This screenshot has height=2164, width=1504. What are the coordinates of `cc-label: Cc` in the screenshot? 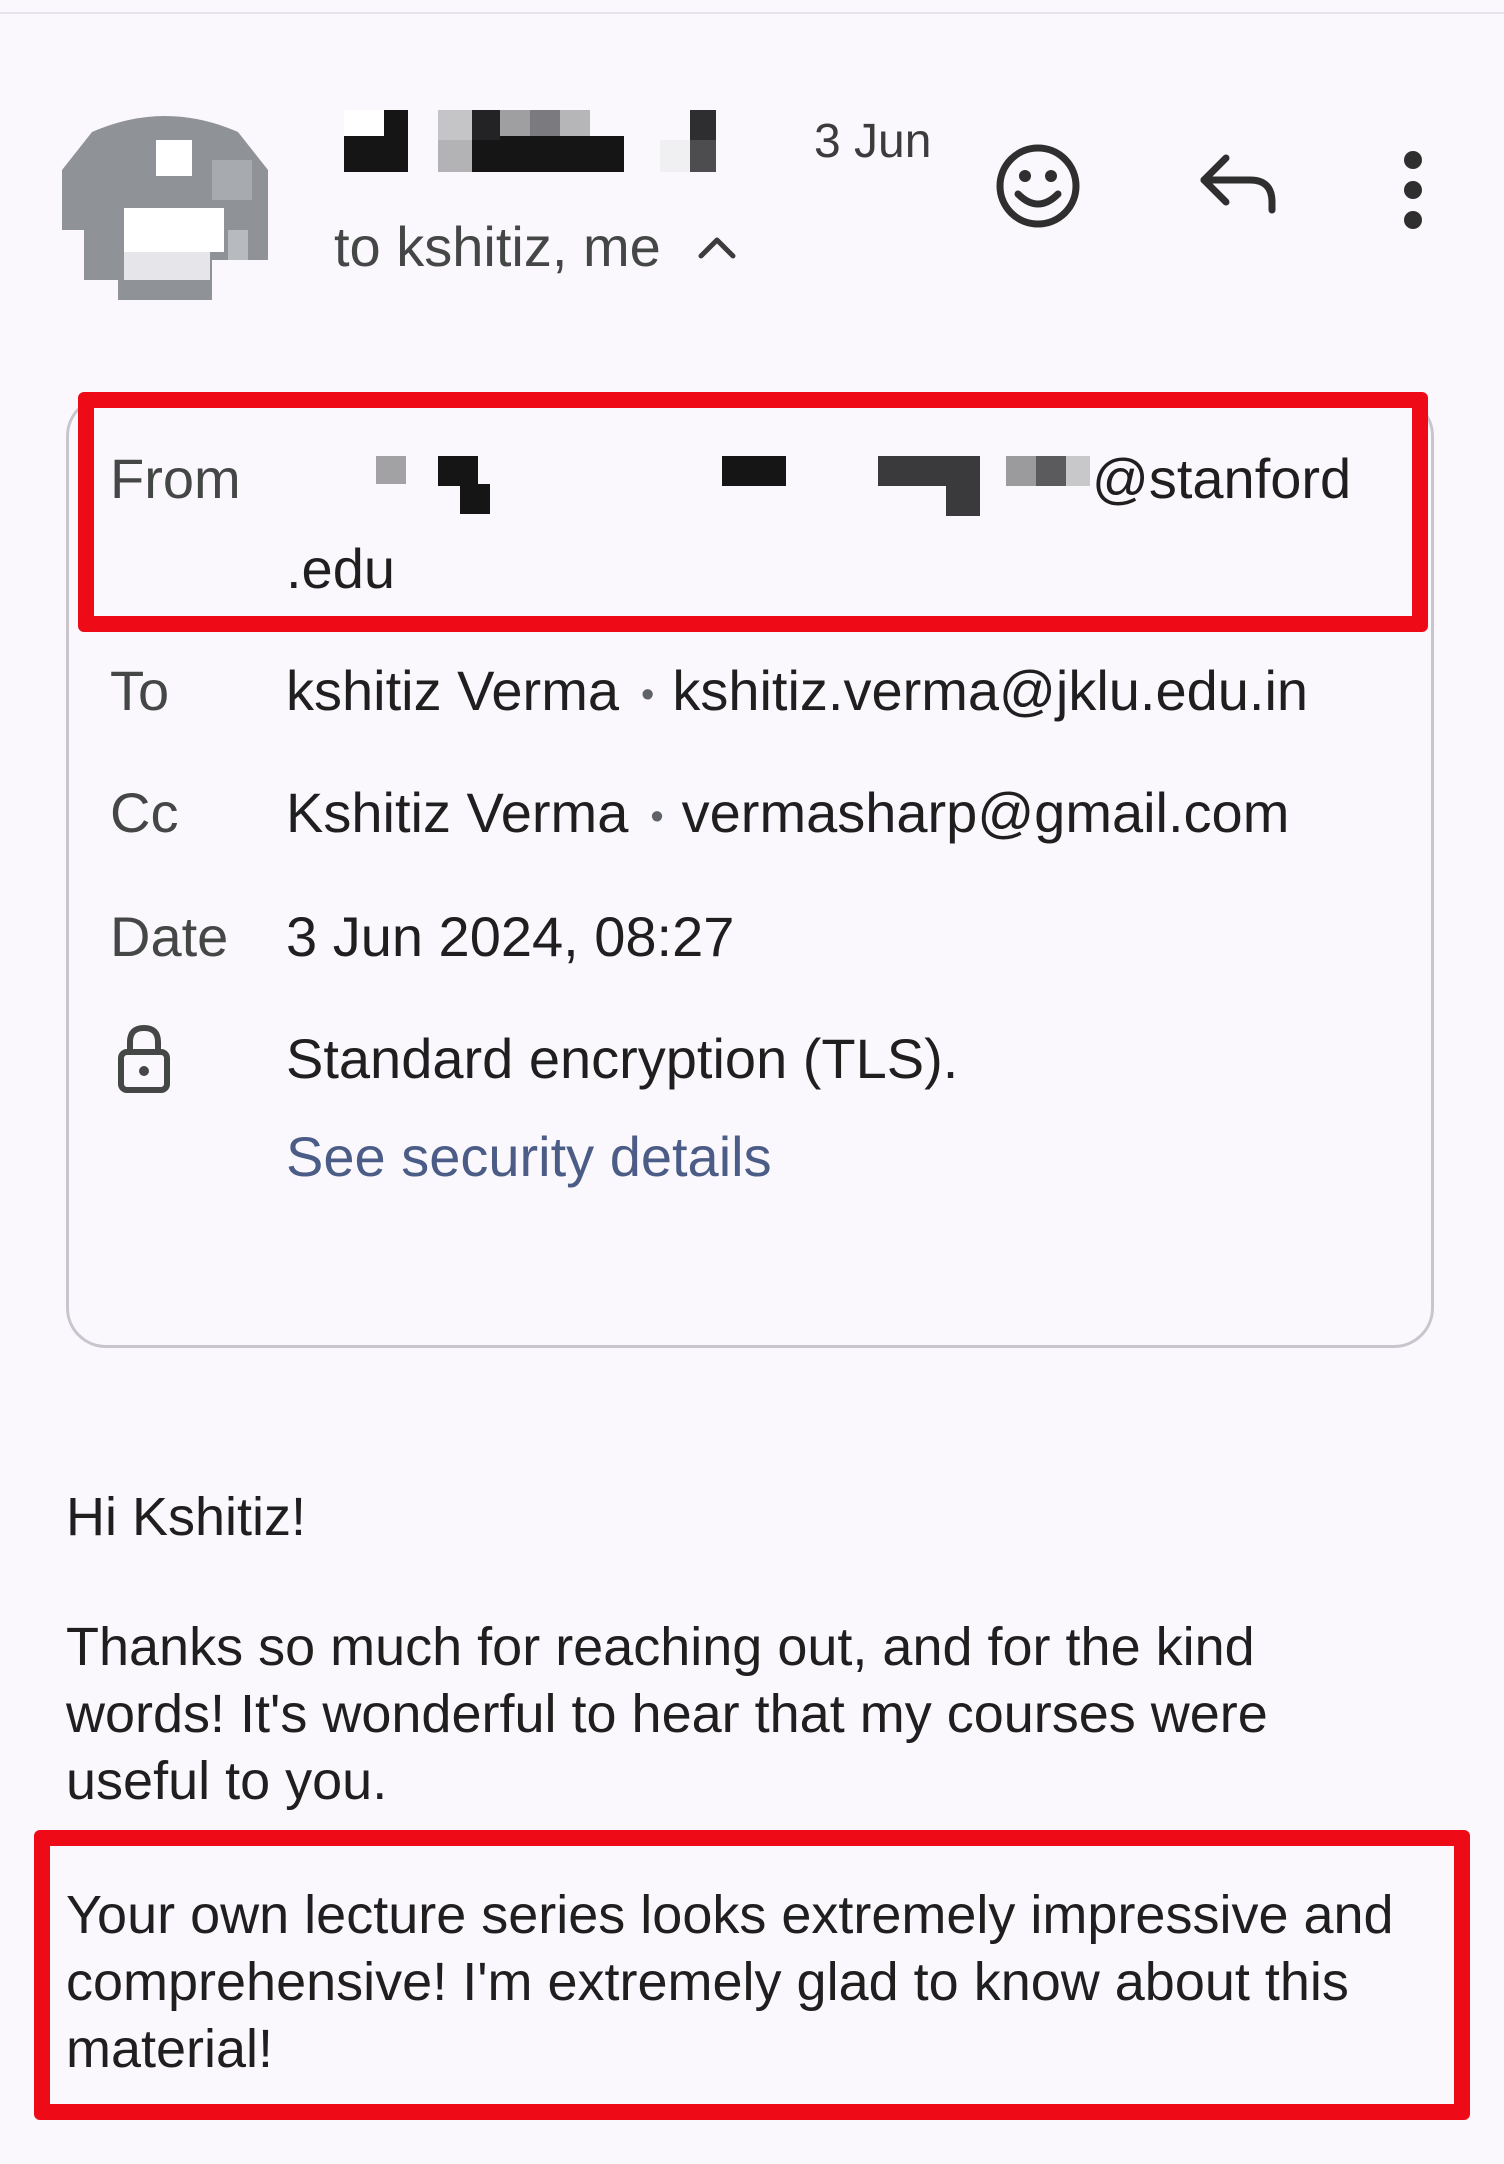 It's located at (144, 812).